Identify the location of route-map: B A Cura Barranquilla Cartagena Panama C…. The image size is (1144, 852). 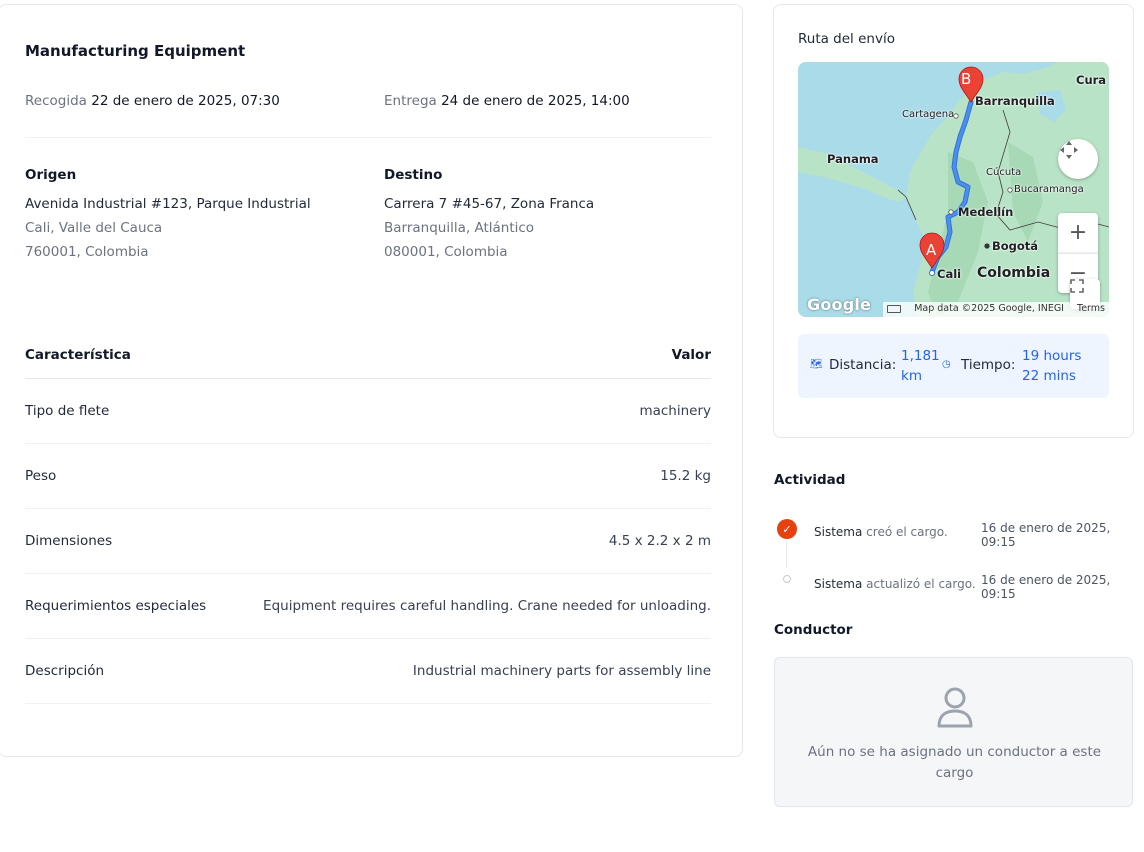
(953, 189).